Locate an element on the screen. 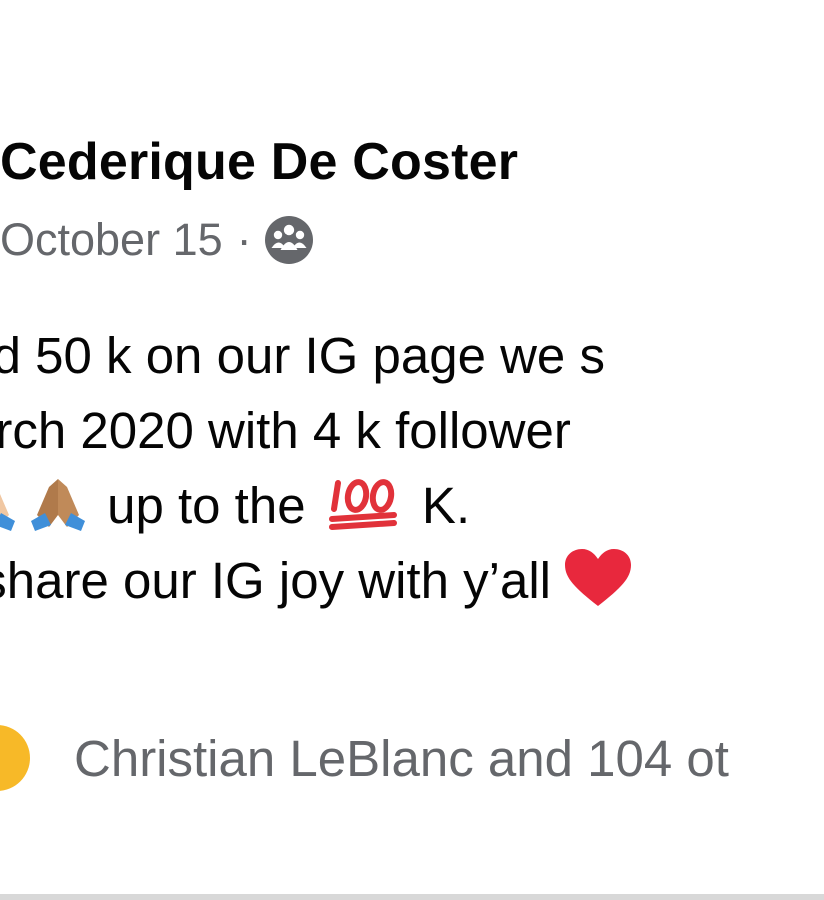 The image size is (824, 900). reactions-text: Christian LeBlanc and 104 ot is located at coordinates (401, 758).